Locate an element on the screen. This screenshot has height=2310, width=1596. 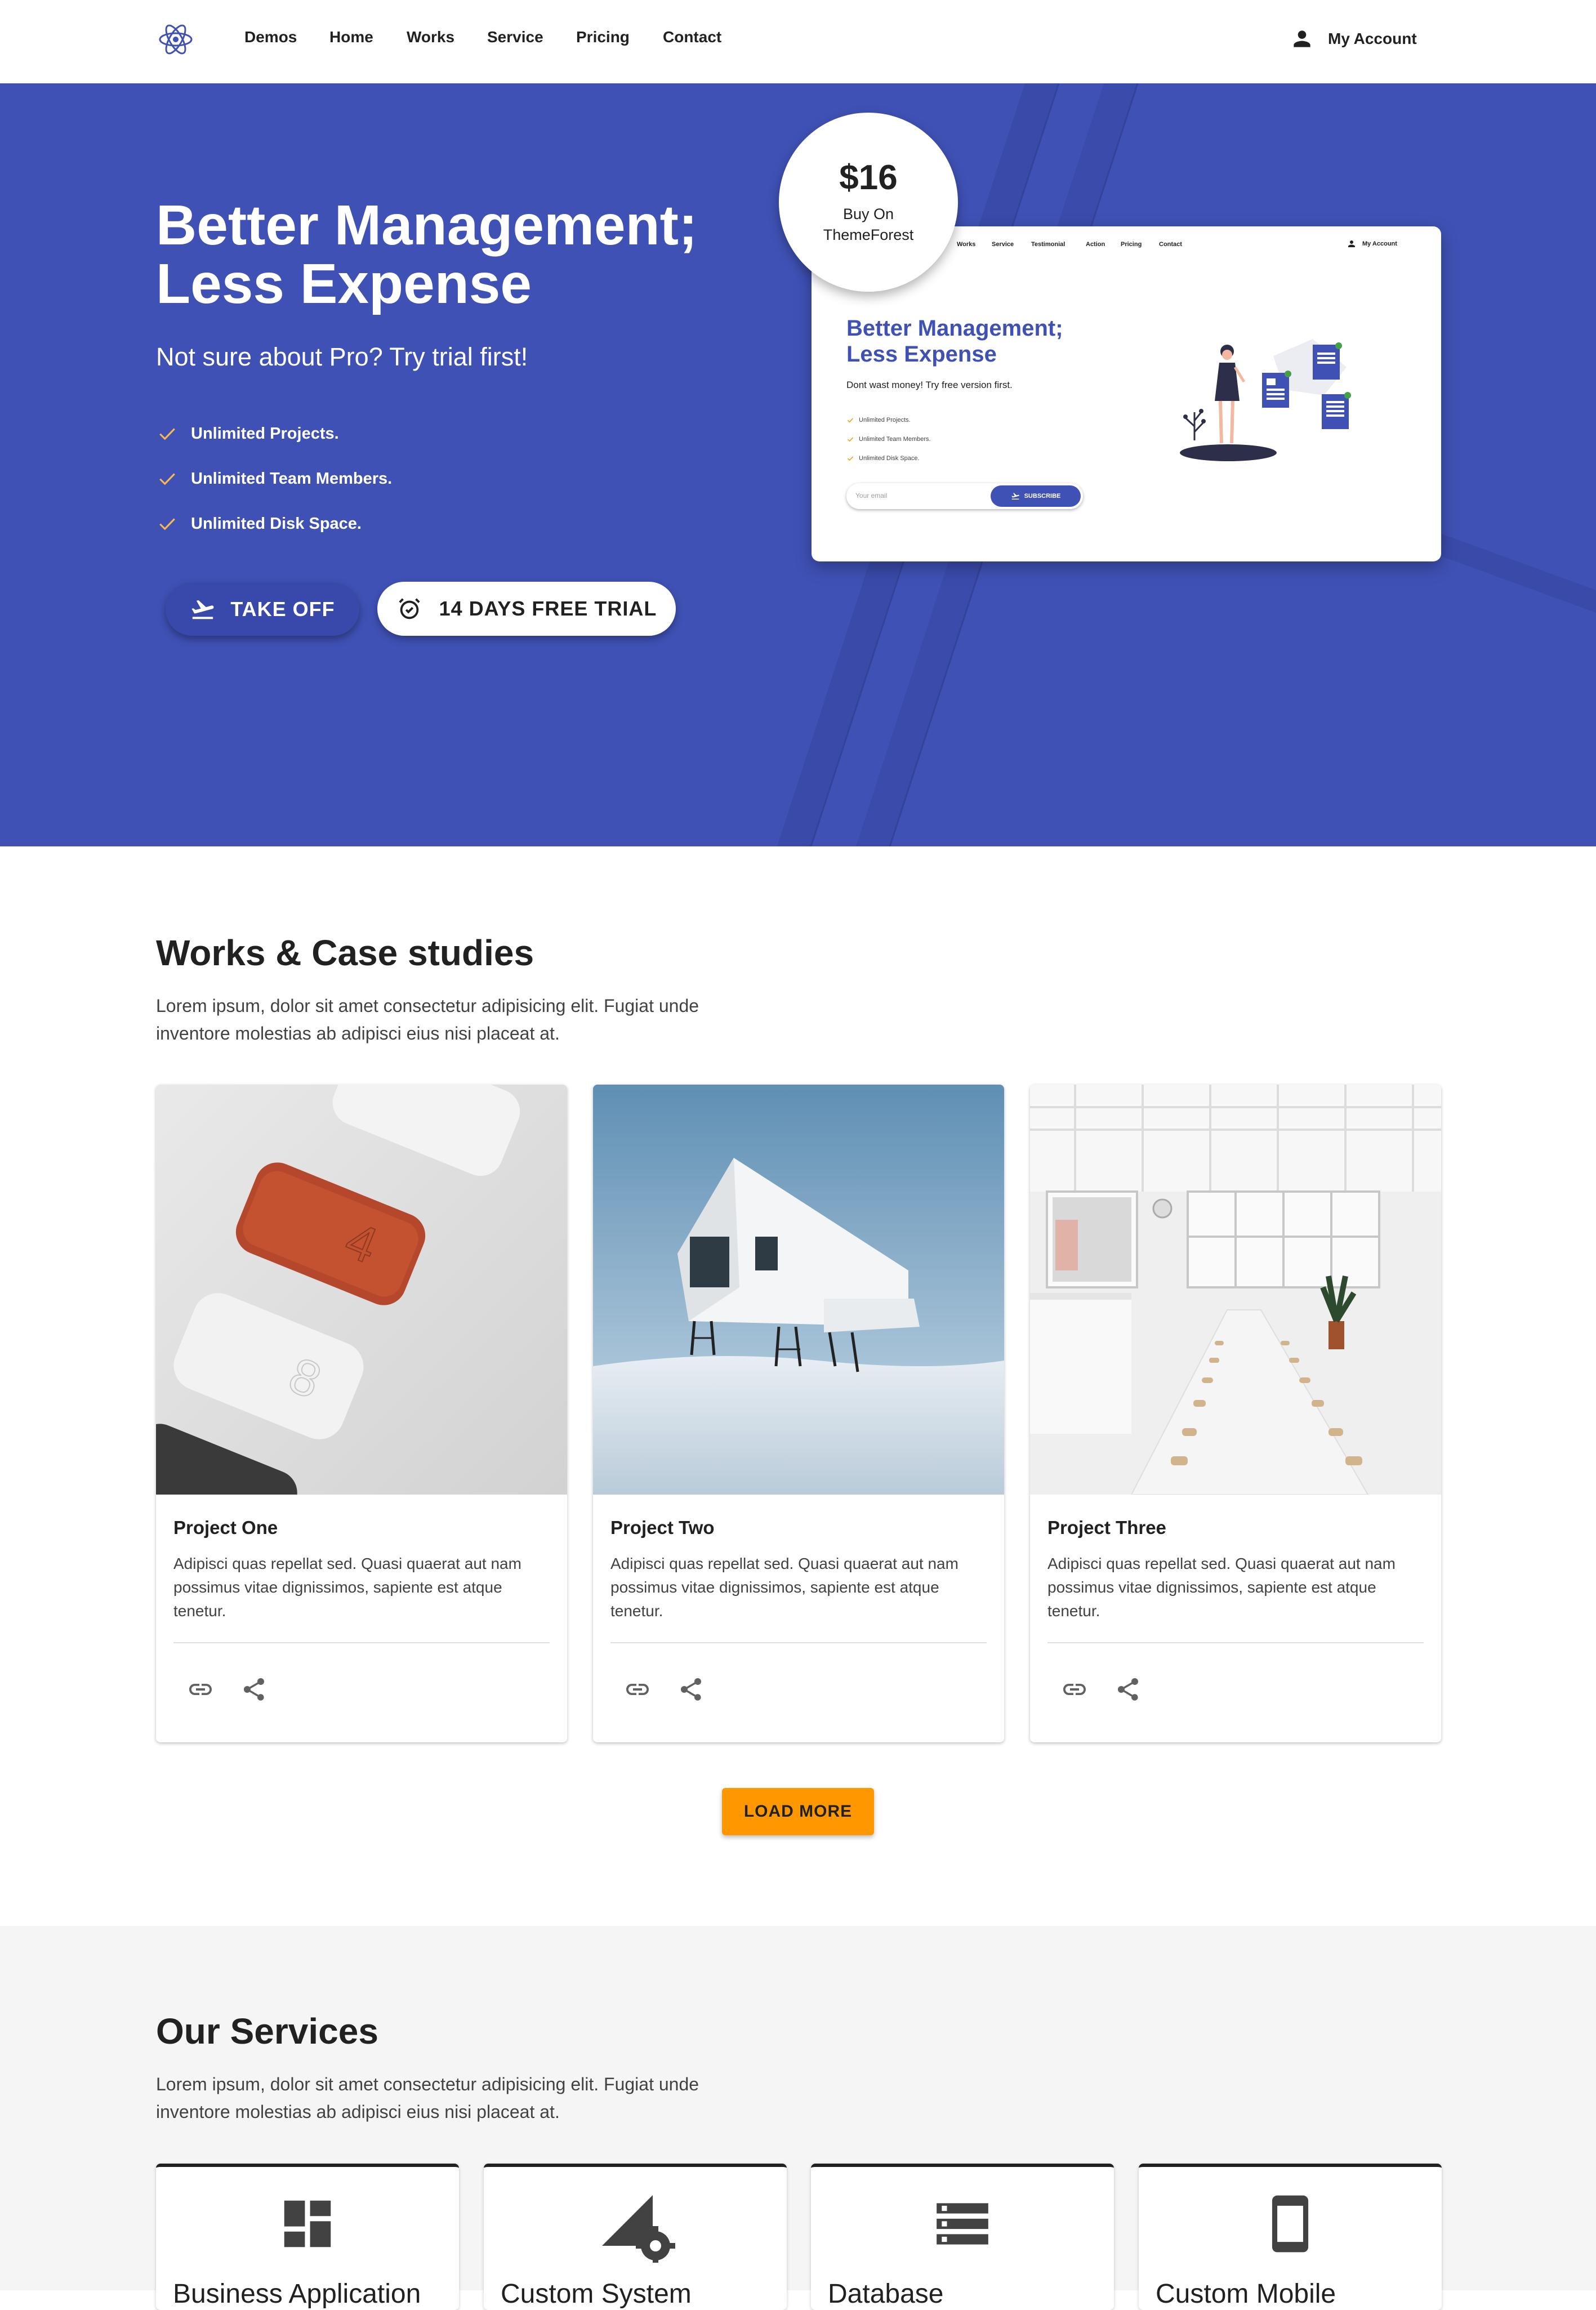
service-card-database: Database is located at coordinates (963, 2237).